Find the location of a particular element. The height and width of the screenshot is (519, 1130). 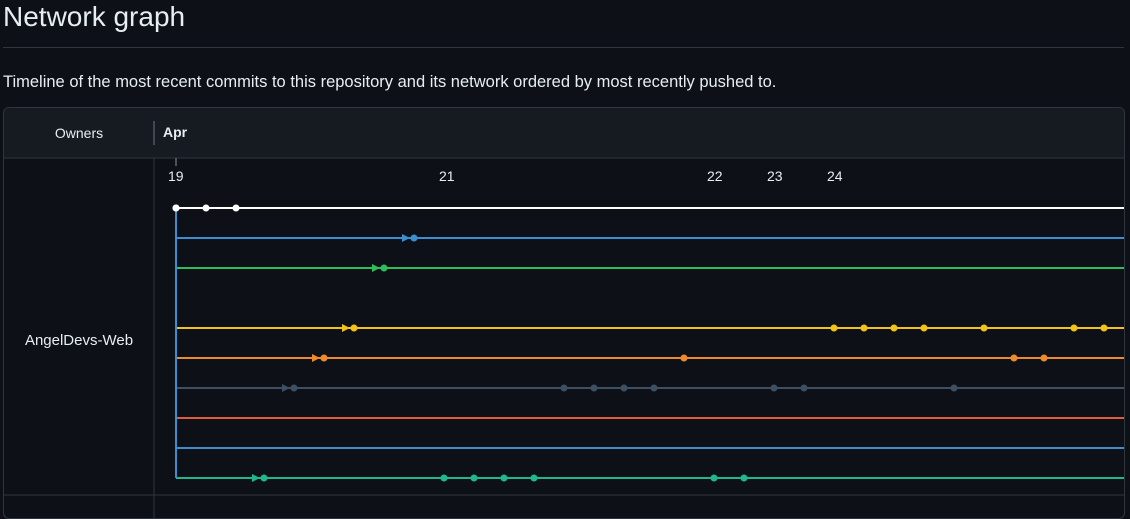

title-divider is located at coordinates (563, 47).